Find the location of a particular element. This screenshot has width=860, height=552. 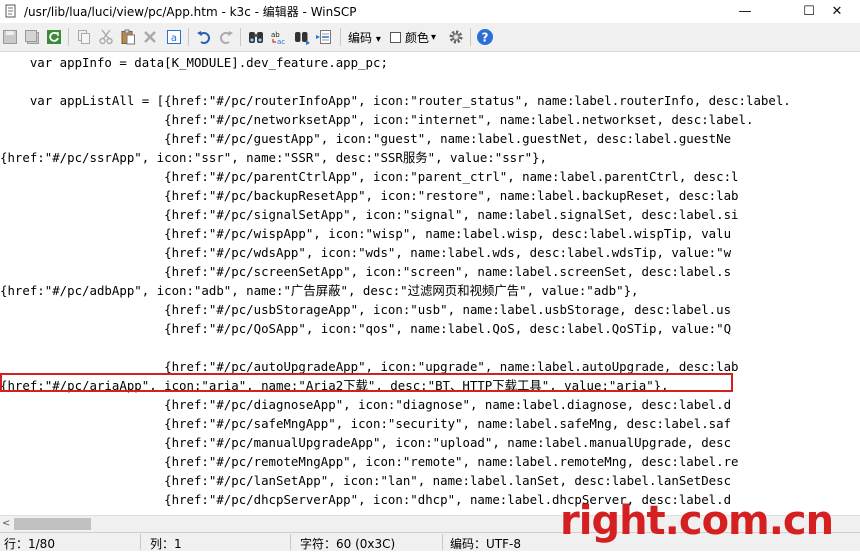

redo-icon is located at coordinates (226, 37).